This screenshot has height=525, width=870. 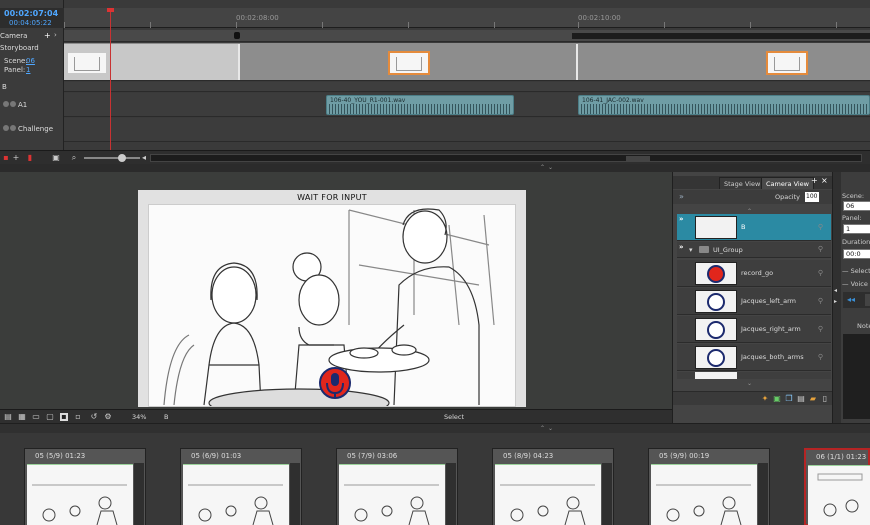 I want to click on properties-collapse-bar: ◂ ▸, so click(x=837, y=297).